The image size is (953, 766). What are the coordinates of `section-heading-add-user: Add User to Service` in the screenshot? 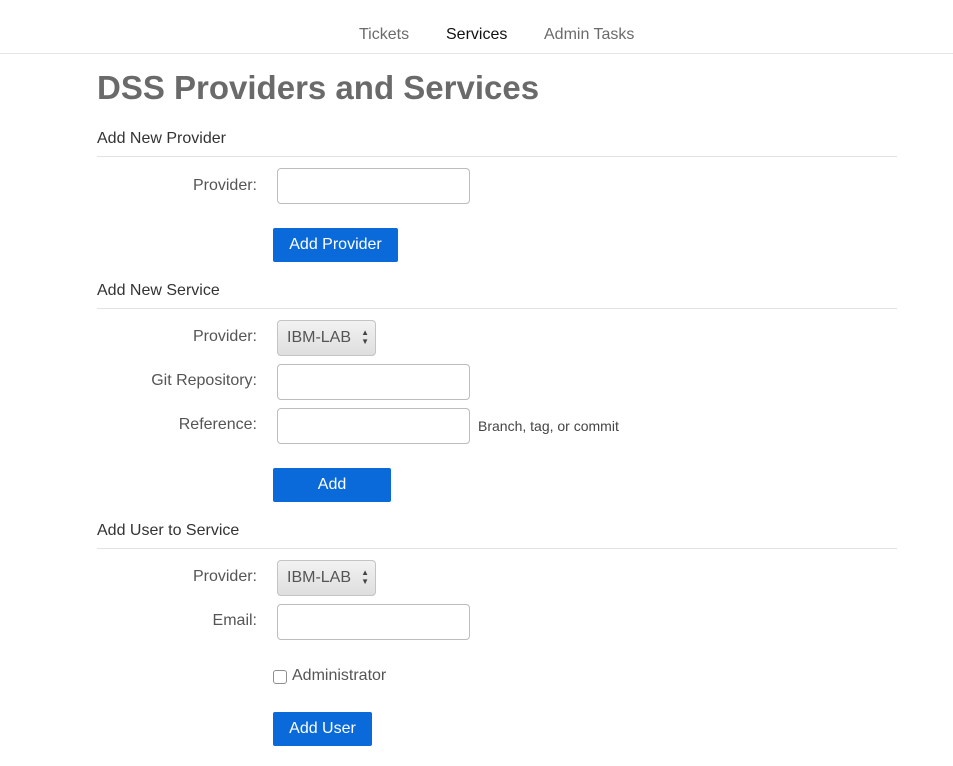 It's located at (168, 530).